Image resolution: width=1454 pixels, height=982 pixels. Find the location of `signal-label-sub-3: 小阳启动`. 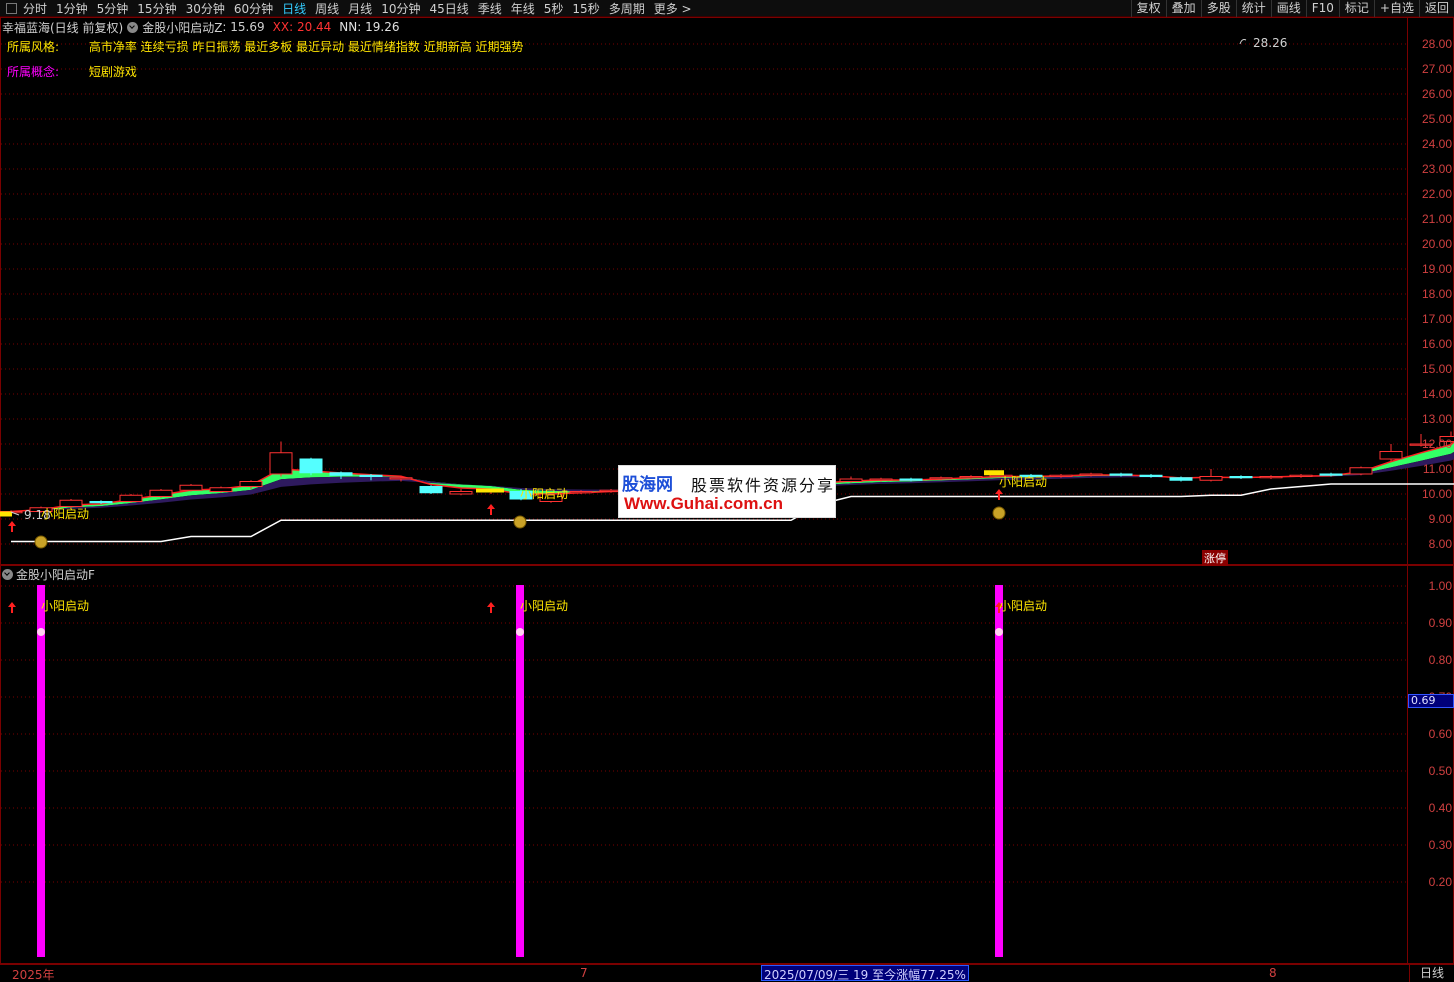

signal-label-sub-3: 小阳启动 is located at coordinates (1023, 606).